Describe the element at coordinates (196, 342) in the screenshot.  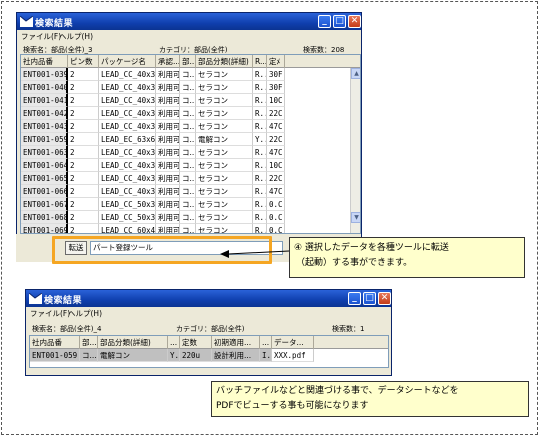
I see `column-header: 定数` at that location.